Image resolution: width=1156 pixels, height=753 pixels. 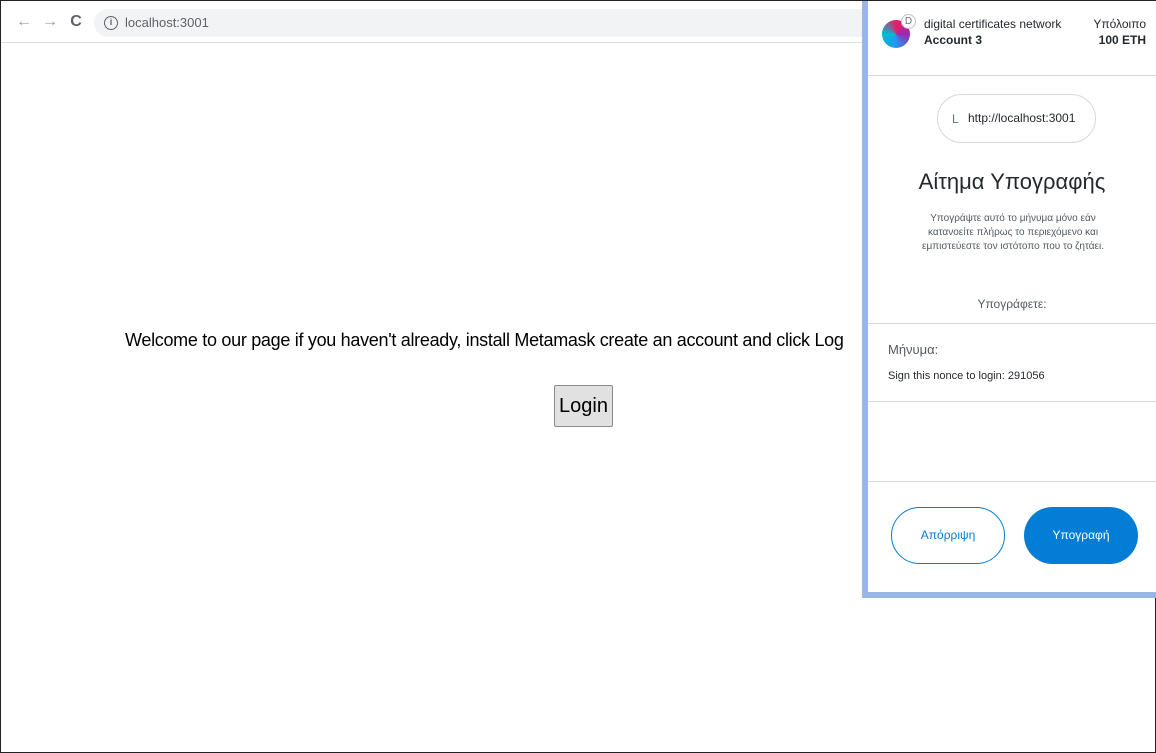 I want to click on reload-icon: C, so click(x=76, y=22).